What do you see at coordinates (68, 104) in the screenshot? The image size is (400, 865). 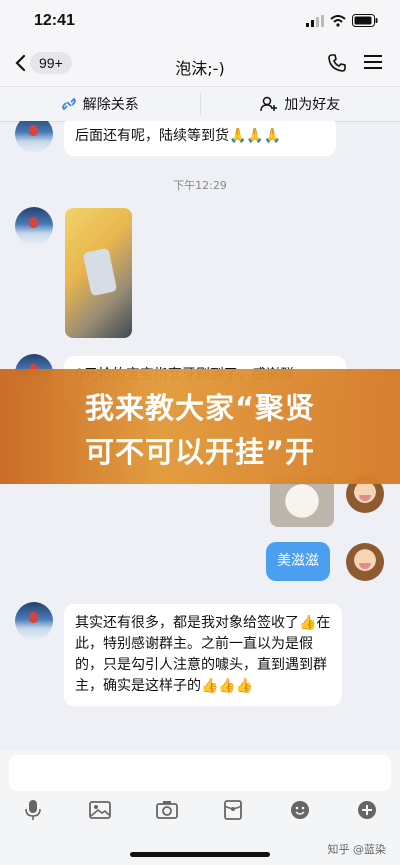 I see `unlink-icon` at bounding box center [68, 104].